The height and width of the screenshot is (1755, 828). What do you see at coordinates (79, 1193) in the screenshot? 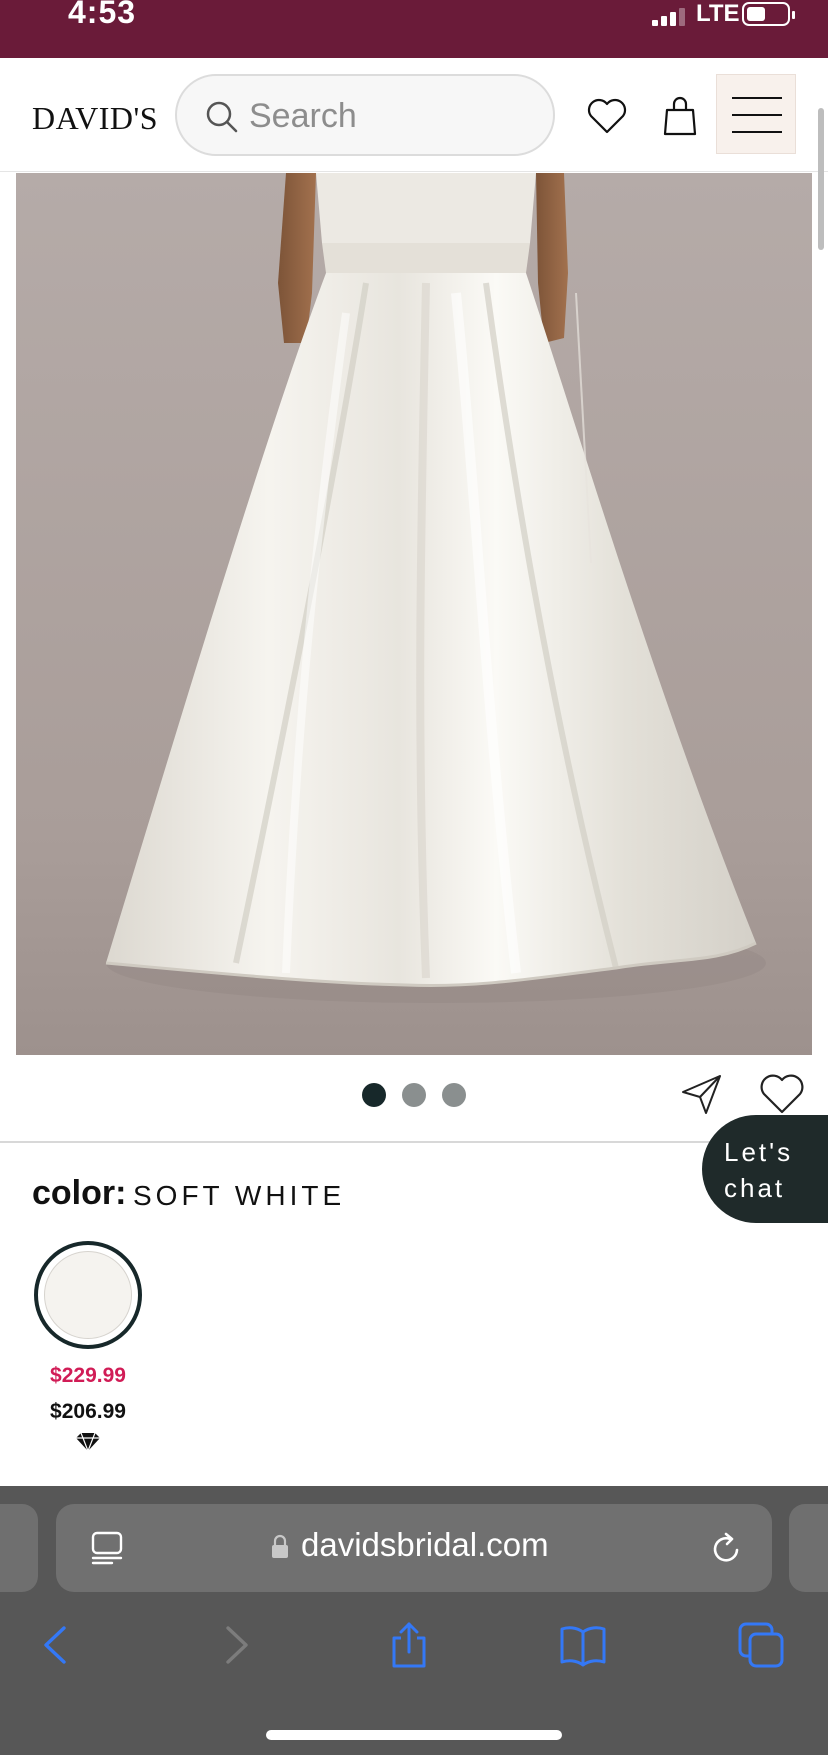
I see `color-label: color:` at bounding box center [79, 1193].